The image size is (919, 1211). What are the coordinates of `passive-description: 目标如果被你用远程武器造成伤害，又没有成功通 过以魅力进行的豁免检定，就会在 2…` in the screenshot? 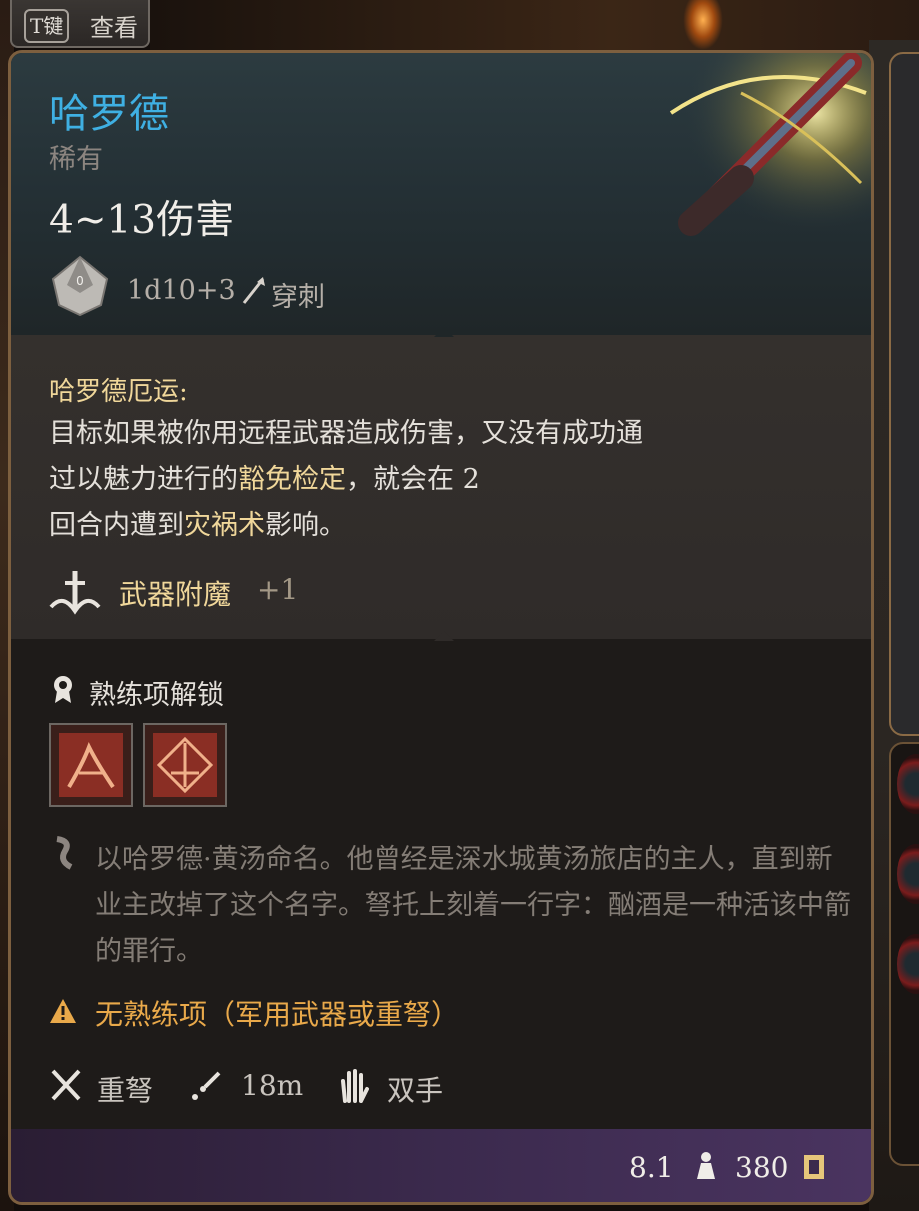 It's located at (419, 480).